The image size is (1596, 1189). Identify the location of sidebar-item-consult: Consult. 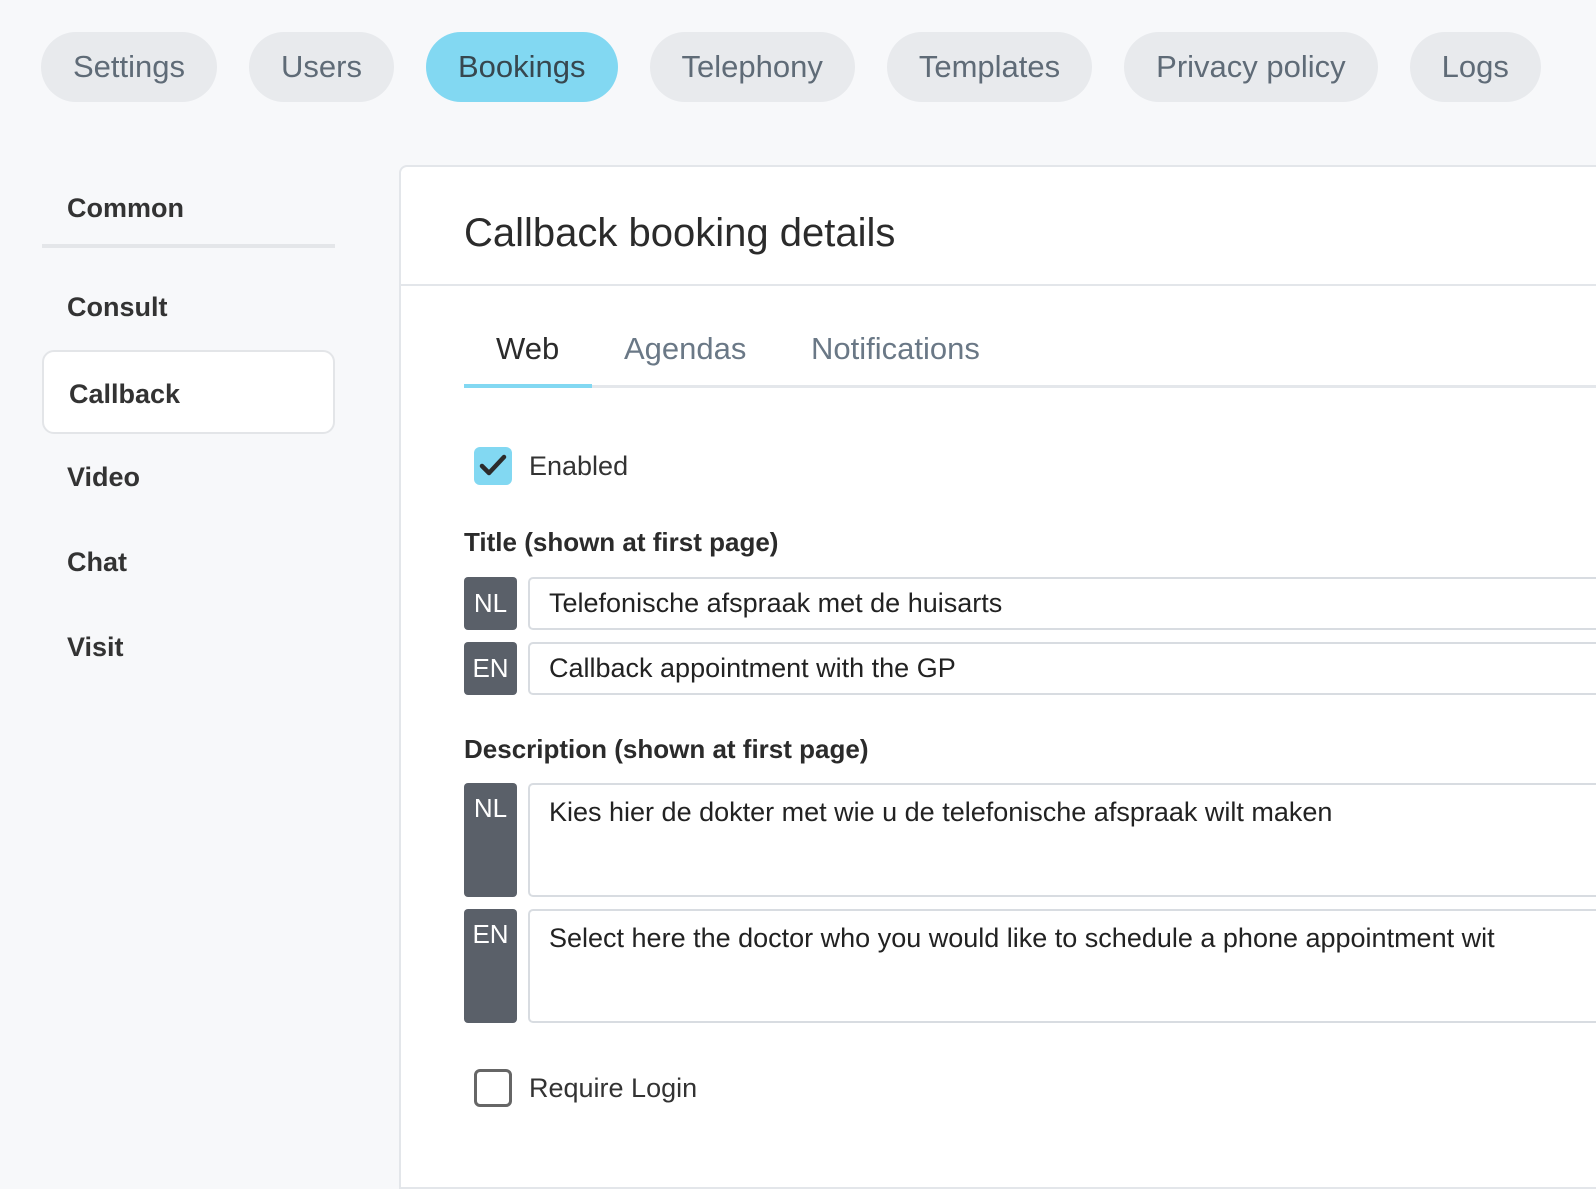
(188, 307).